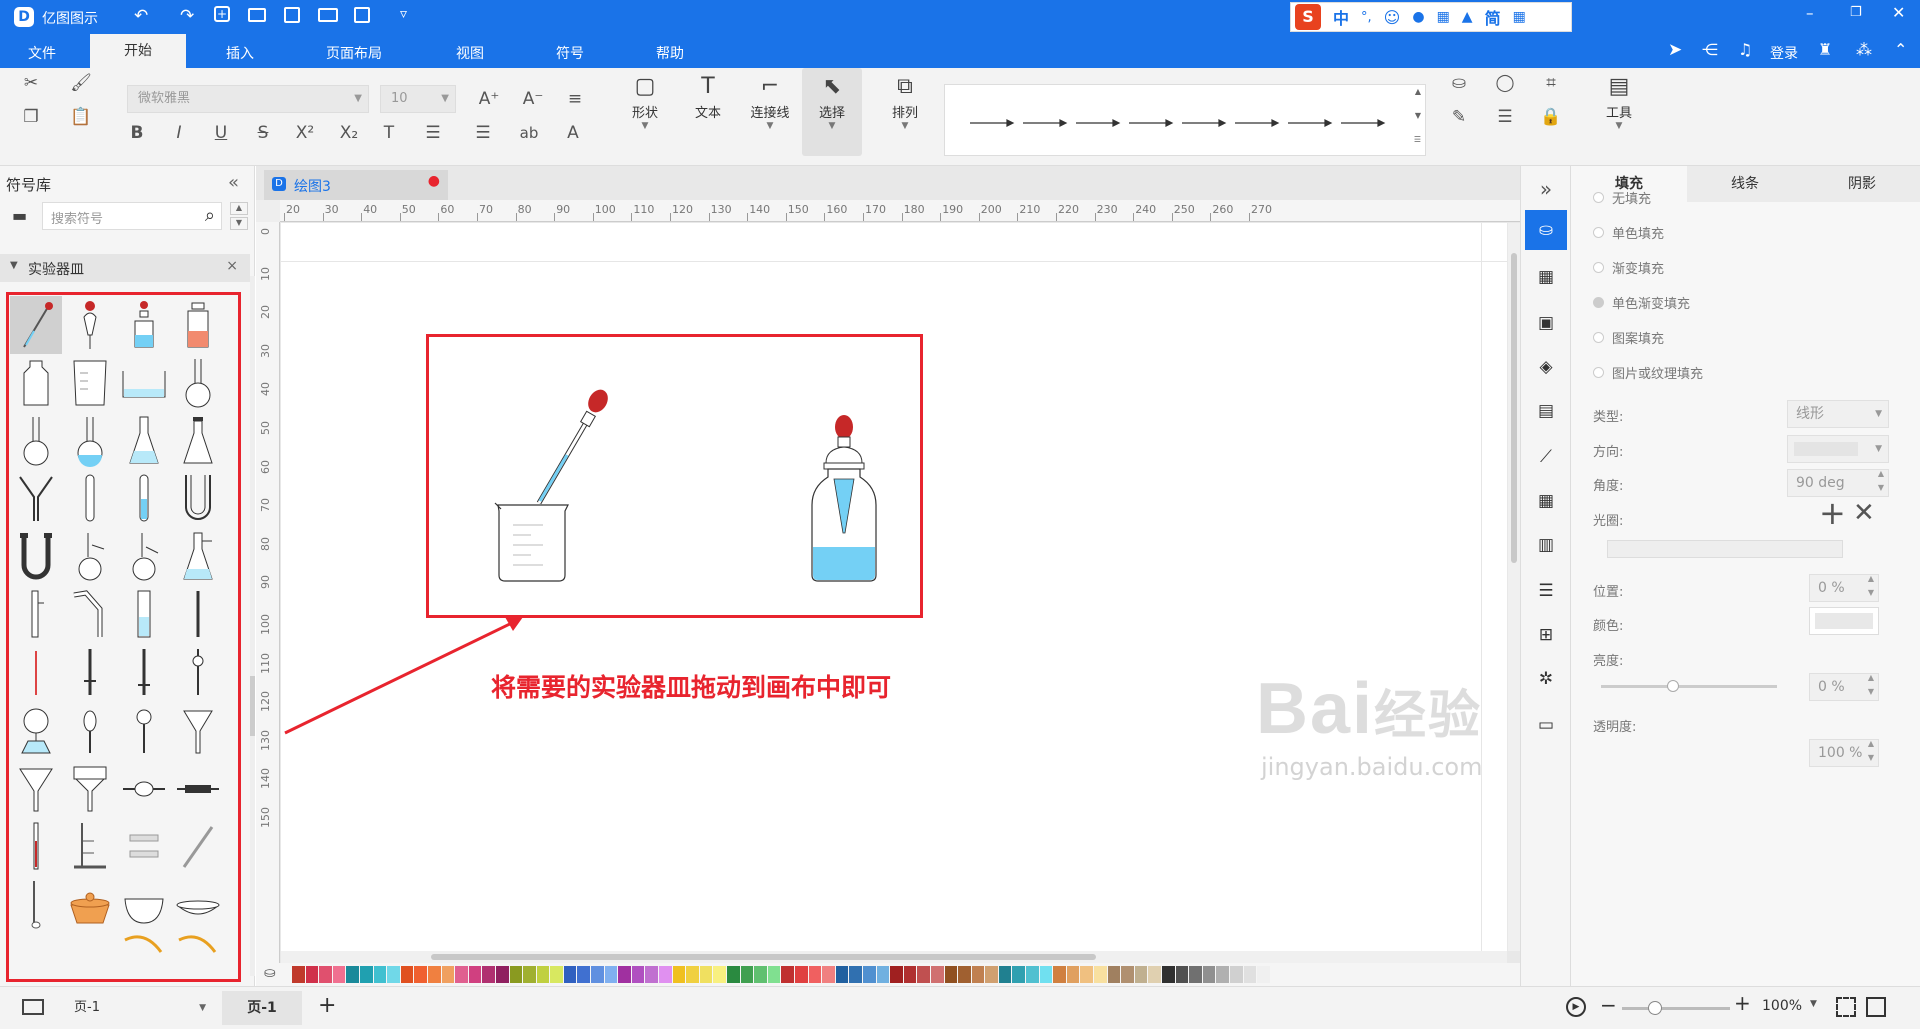 The width and height of the screenshot is (1920, 1029). Describe the element at coordinates (36, 731) in the screenshot. I see `symbol-apparatus-stand` at that location.